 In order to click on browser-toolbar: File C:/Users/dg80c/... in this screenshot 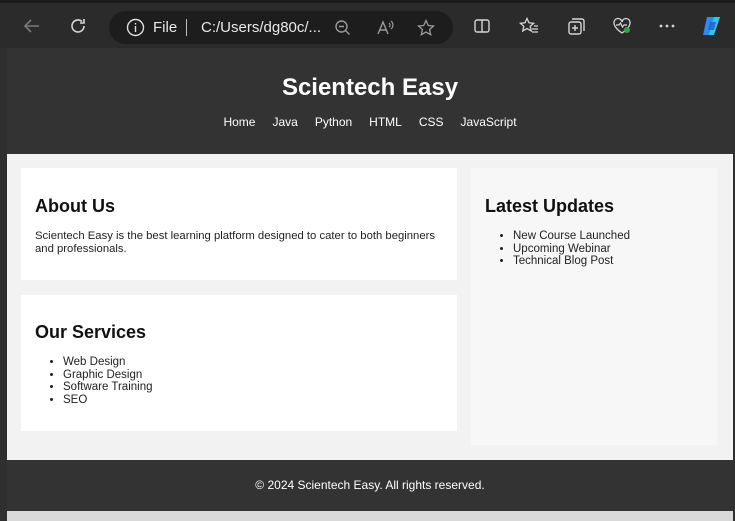, I will do `click(367, 24)`.